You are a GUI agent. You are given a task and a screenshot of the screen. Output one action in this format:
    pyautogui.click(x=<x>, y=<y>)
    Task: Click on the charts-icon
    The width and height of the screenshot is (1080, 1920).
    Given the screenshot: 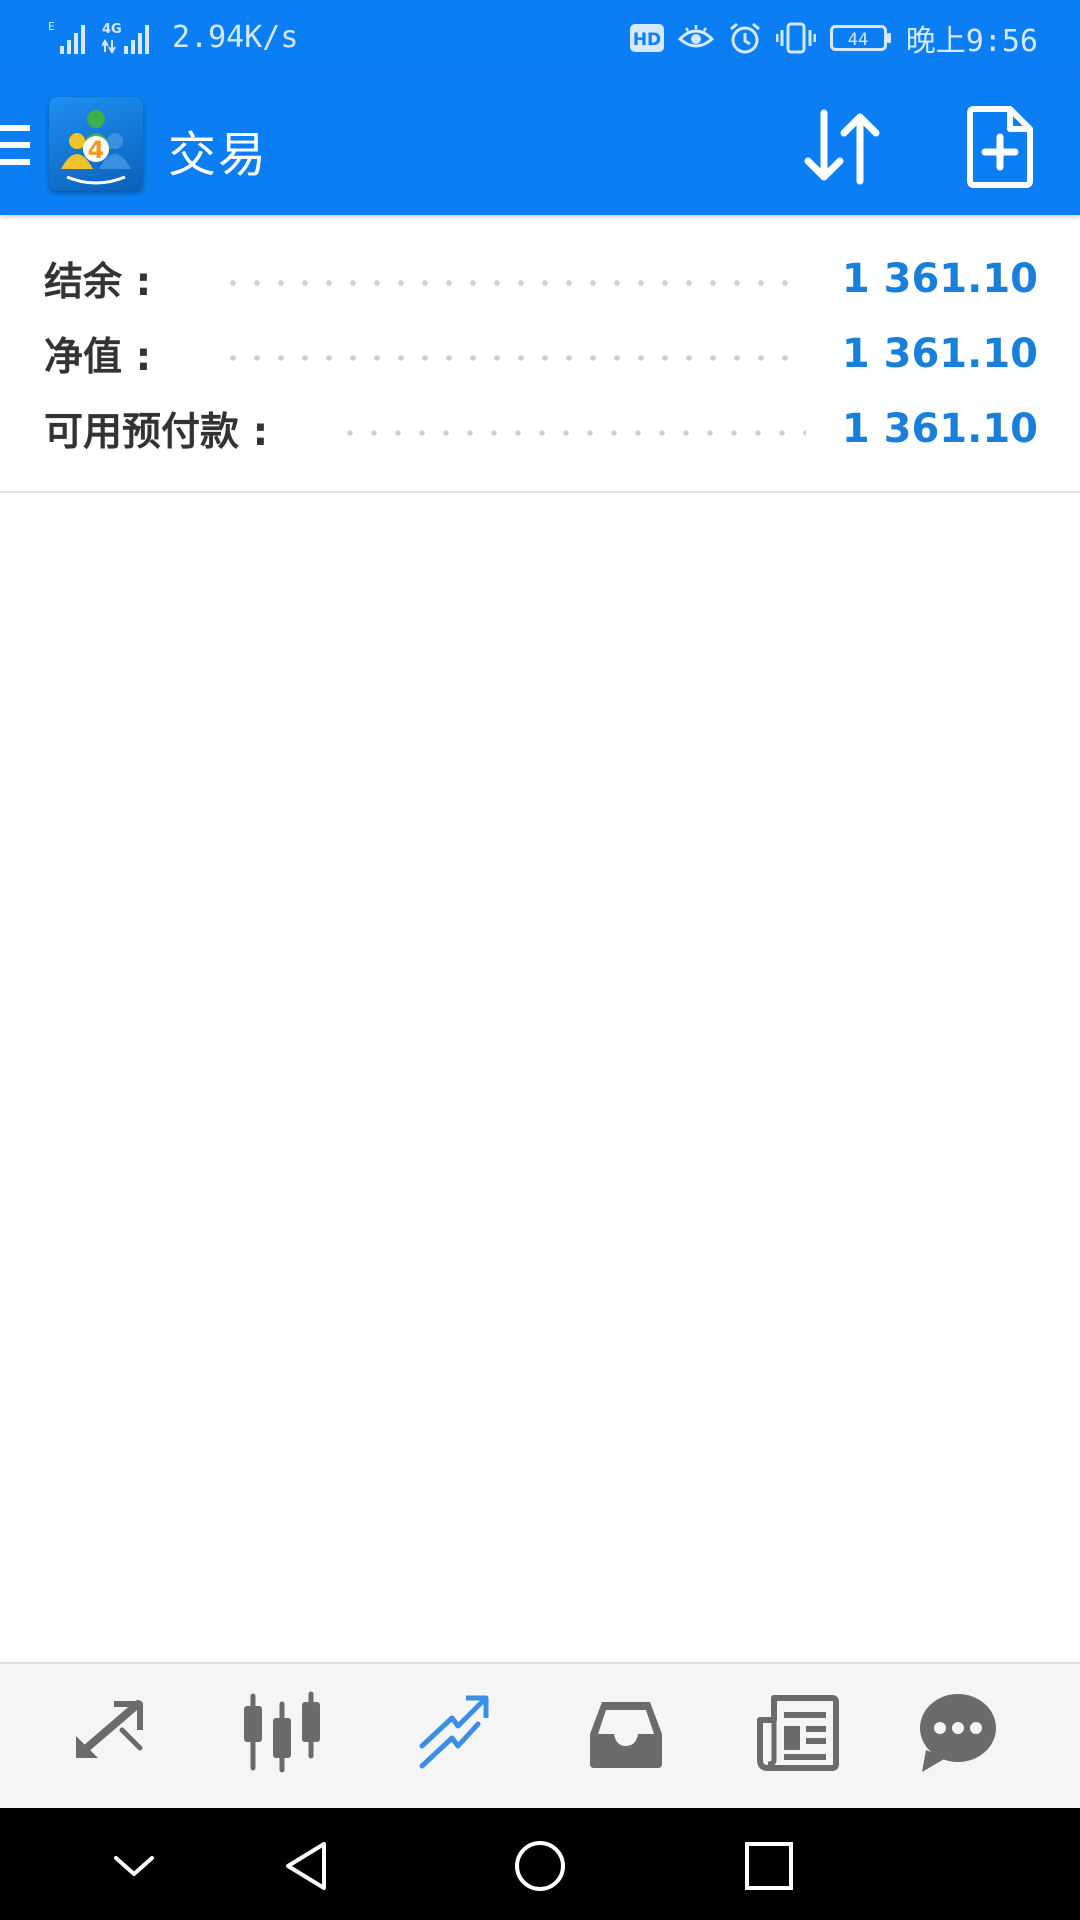 What is the action you would take?
    pyautogui.click(x=282, y=1732)
    